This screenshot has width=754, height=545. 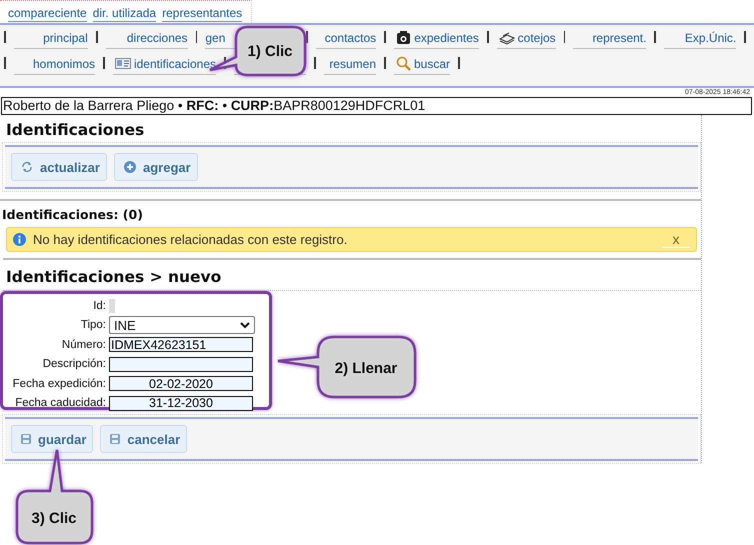 I want to click on alert-message: No hay identificaciones relacionadas con este registro., so click(x=190, y=239).